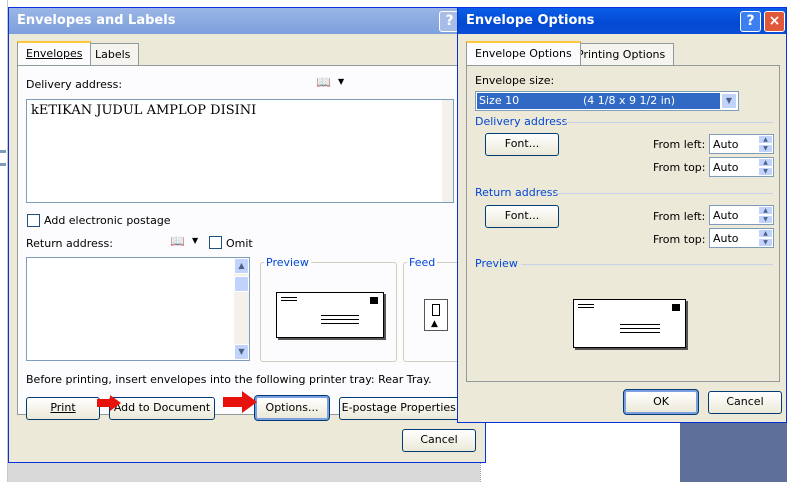  I want to click on tab-printing-options: Printing Options, so click(621, 54).